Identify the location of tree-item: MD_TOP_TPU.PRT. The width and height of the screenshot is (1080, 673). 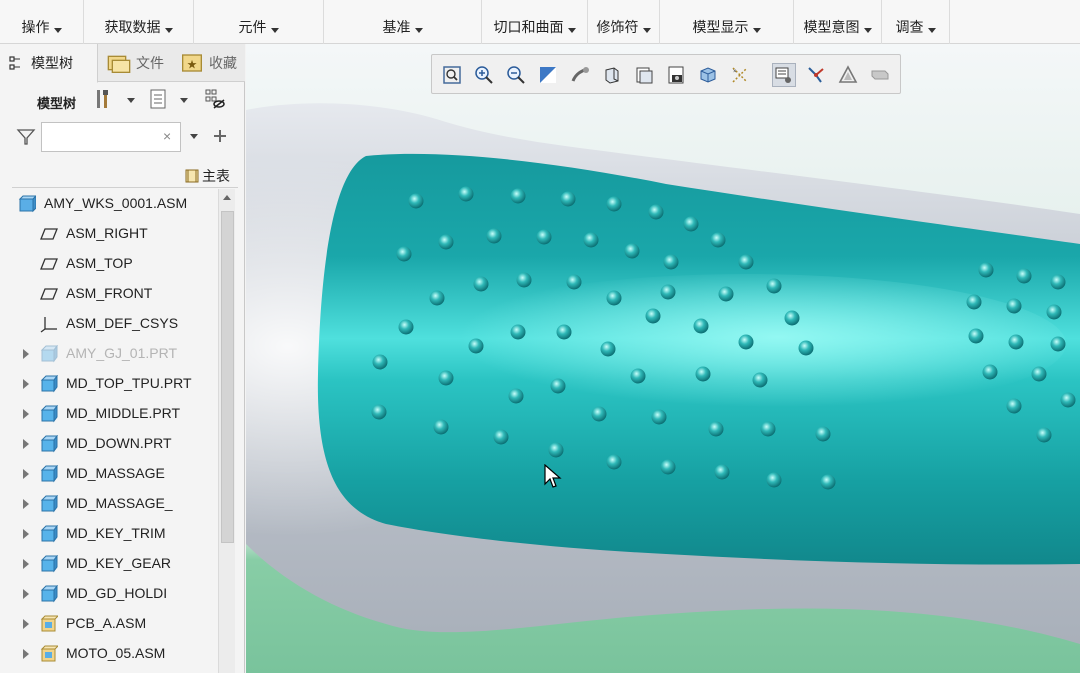
(114, 384).